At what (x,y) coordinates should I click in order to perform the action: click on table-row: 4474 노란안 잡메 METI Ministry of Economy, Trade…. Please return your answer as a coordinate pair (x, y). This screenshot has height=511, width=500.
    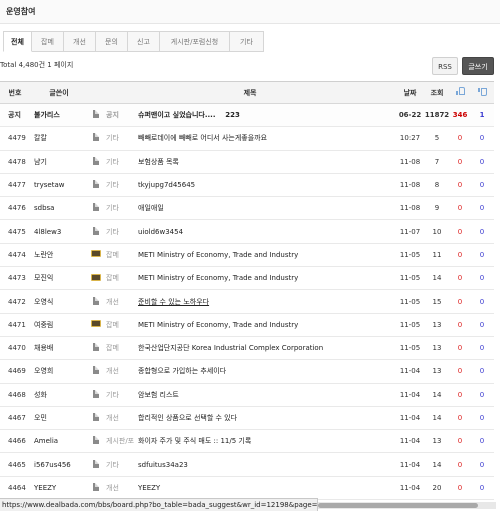
    Looking at the image, I should click on (247, 255).